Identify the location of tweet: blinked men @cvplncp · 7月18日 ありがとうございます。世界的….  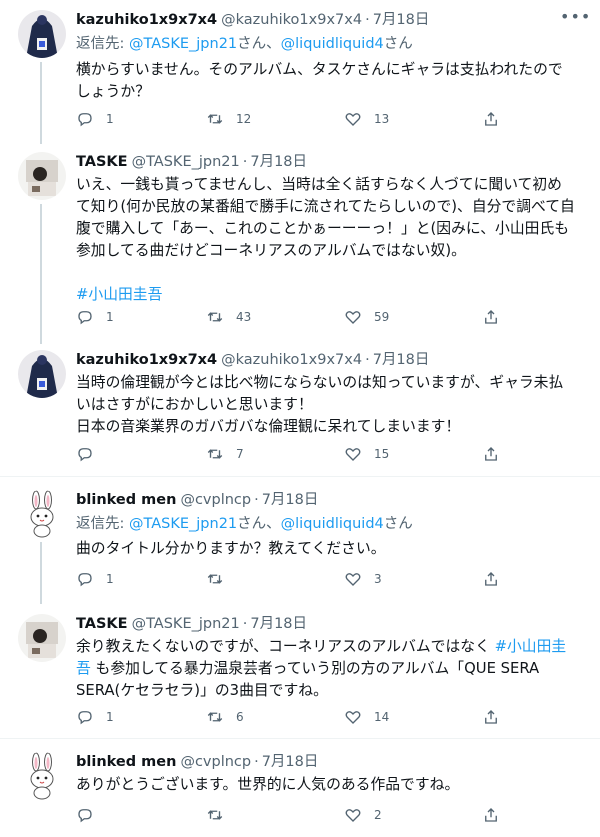
(300, 794).